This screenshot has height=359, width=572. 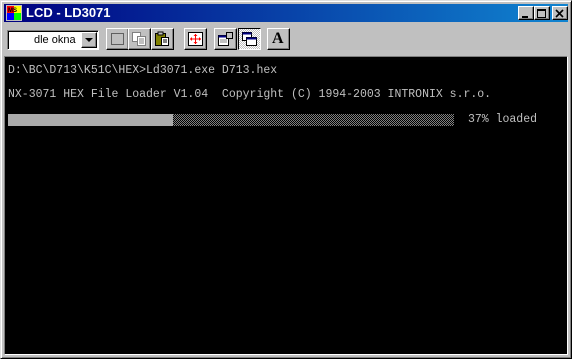 I want to click on close-icon, so click(x=559, y=13).